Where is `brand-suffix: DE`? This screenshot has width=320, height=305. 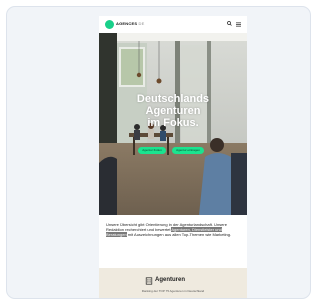 brand-suffix: DE is located at coordinates (141, 23).